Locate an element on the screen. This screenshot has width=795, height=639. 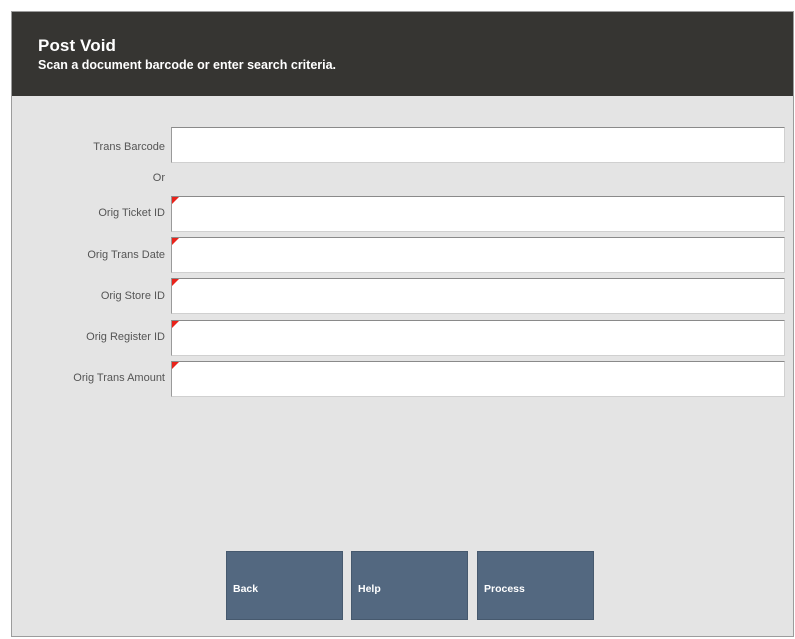
orig-trans-date-input is located at coordinates (478, 255).